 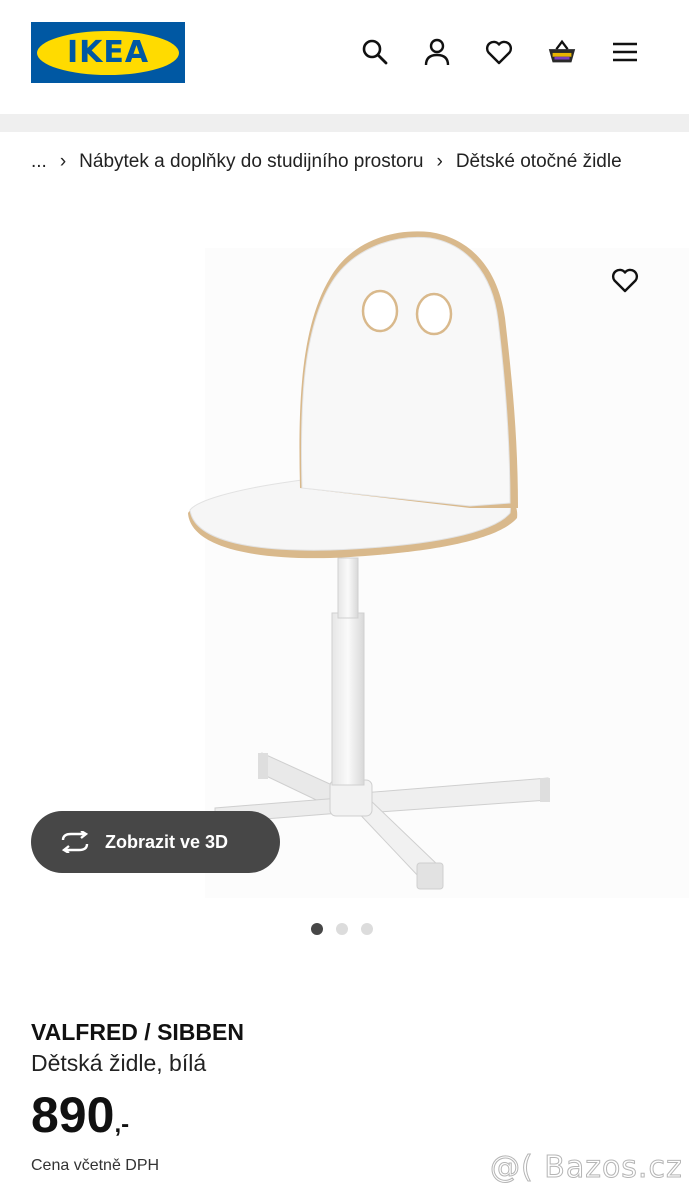 What do you see at coordinates (437, 52) in the screenshot?
I see `account-icon` at bounding box center [437, 52].